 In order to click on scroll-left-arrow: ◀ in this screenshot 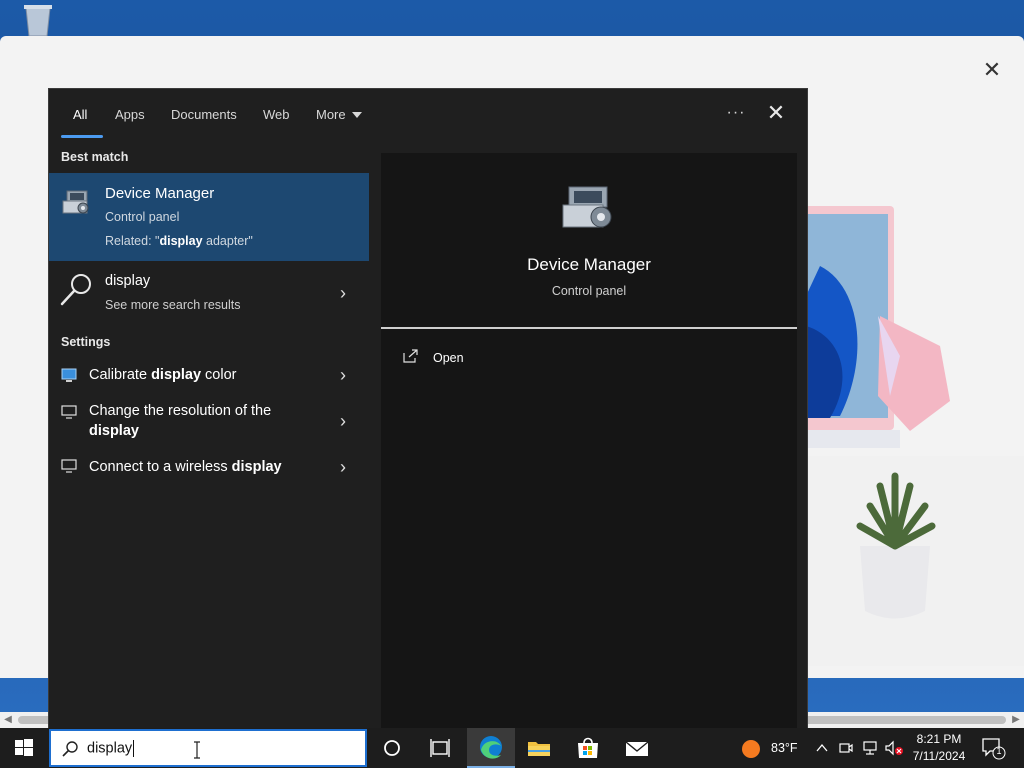, I will do `click(8, 720)`.